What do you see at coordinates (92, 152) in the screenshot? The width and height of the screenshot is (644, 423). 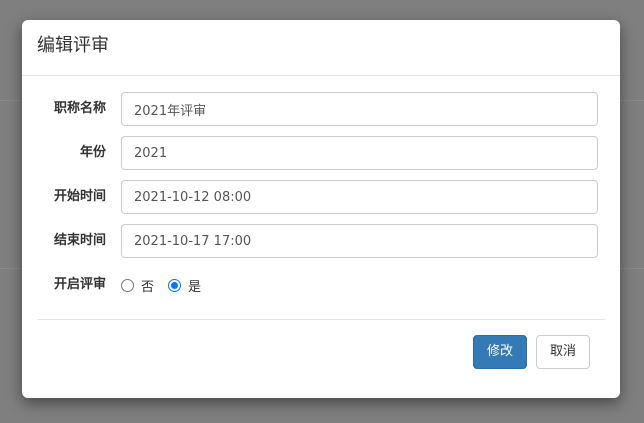 I see `year-label: 年份` at bounding box center [92, 152].